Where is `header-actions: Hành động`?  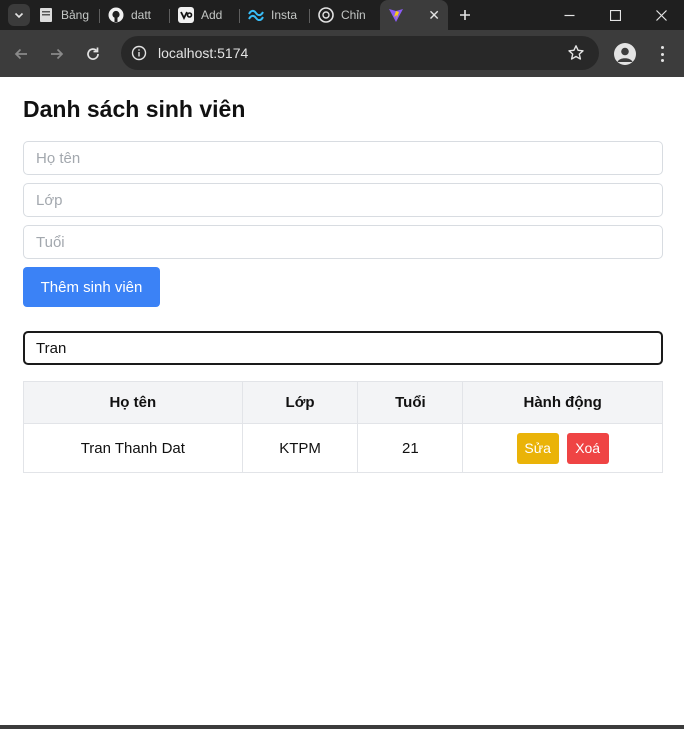
header-actions: Hành động is located at coordinates (562, 402).